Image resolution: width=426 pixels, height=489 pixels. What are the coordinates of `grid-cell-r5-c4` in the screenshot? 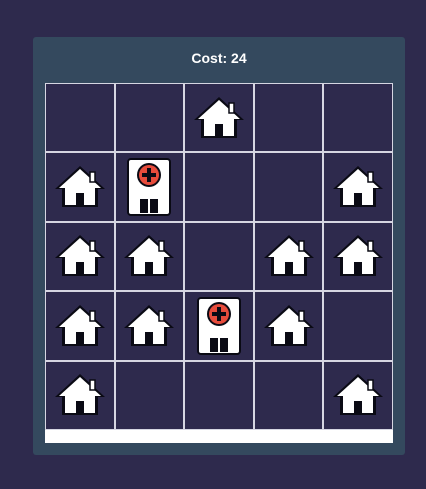 It's located at (288, 395).